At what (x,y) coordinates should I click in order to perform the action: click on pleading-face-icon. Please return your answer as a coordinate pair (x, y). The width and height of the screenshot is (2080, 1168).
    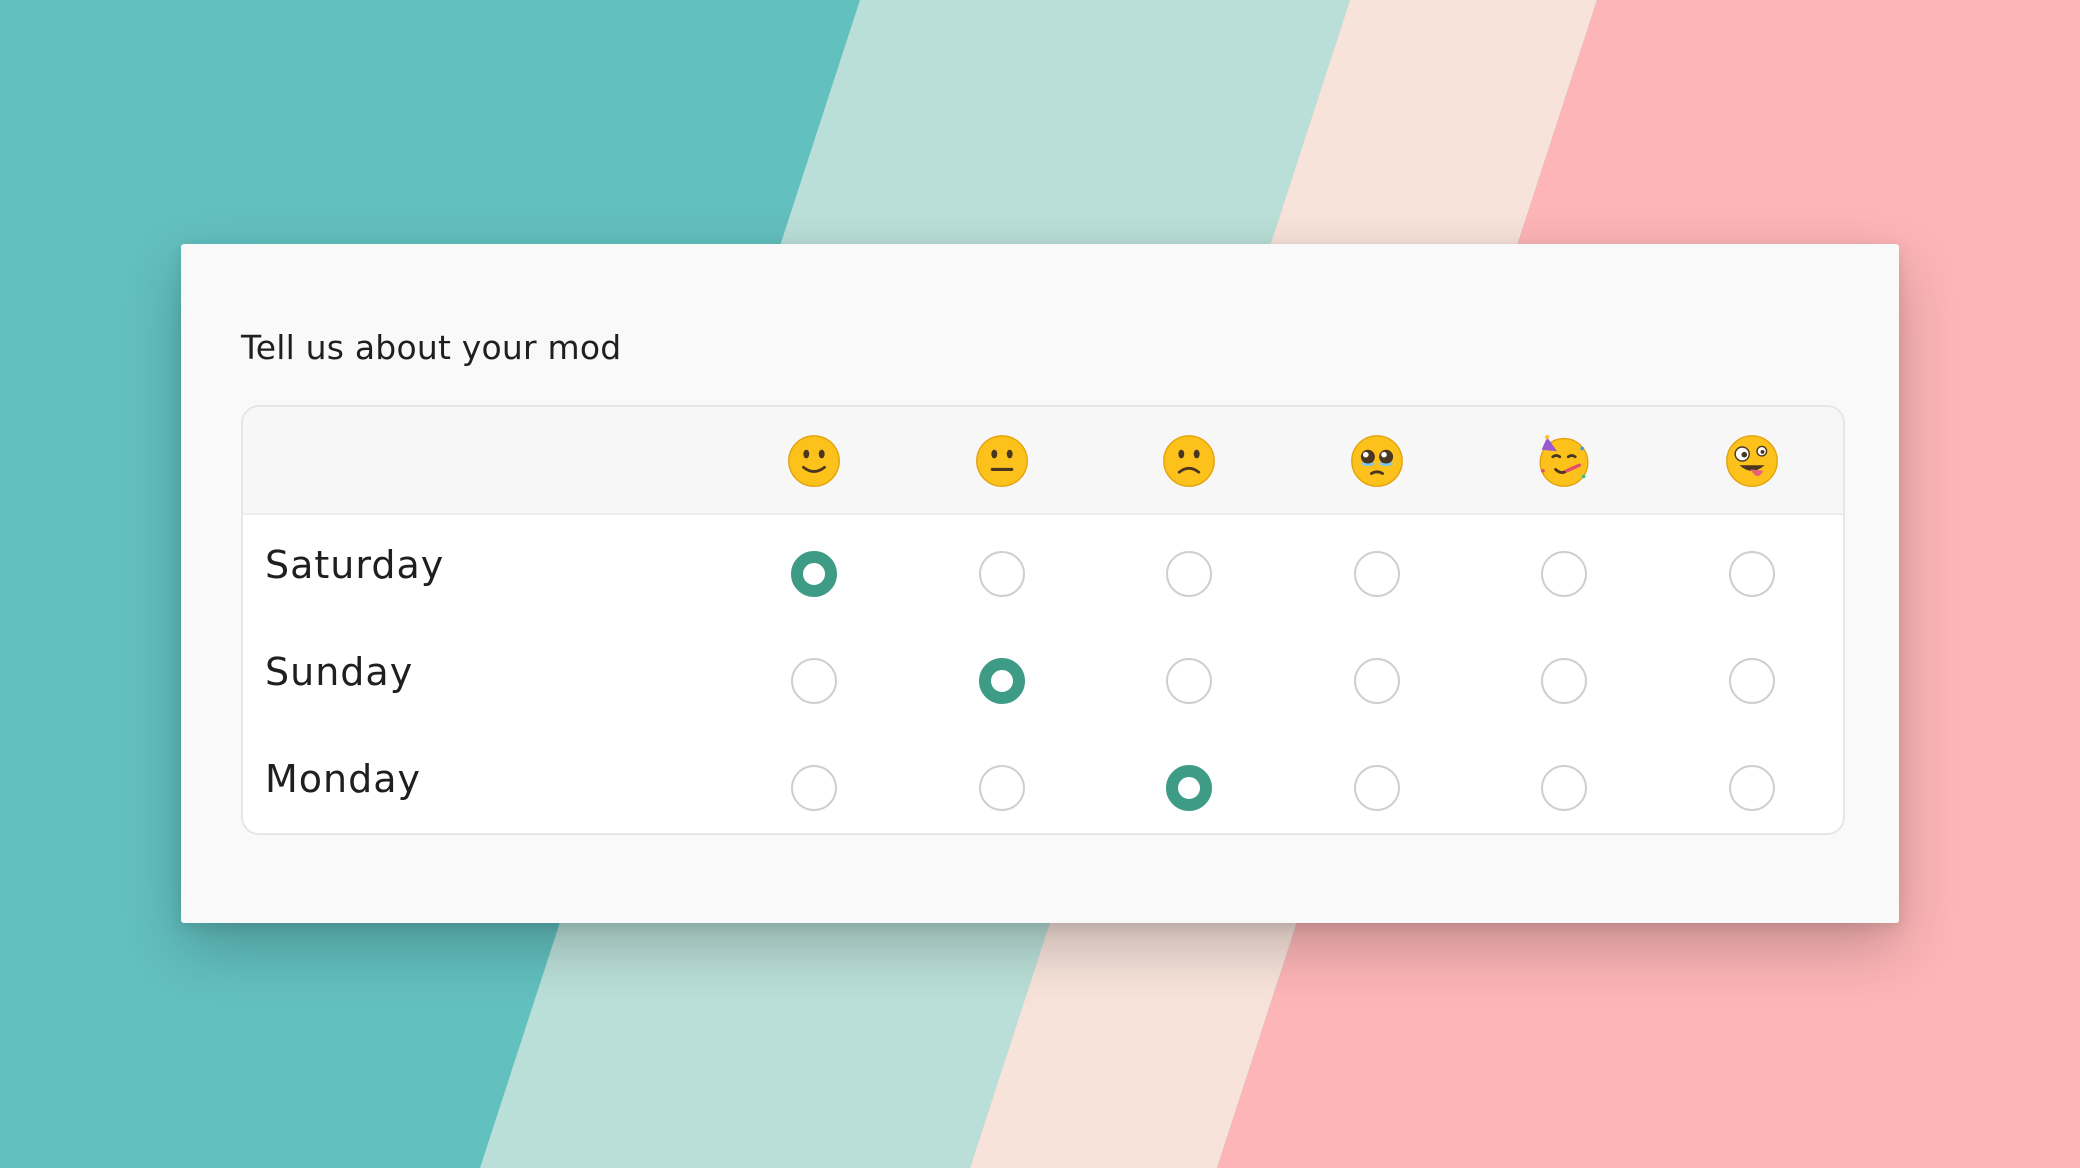
    Looking at the image, I should click on (1377, 461).